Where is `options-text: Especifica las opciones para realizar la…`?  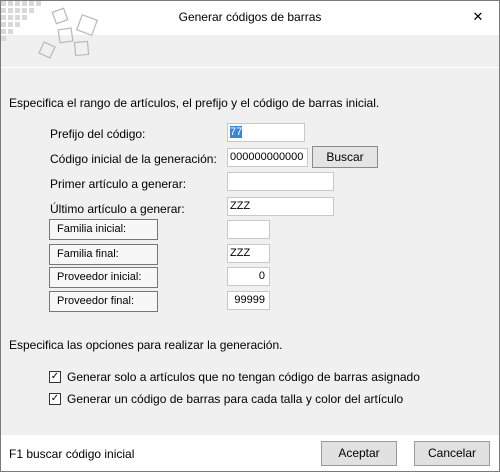
options-text: Especifica las opciones para realizar la… is located at coordinates (146, 345).